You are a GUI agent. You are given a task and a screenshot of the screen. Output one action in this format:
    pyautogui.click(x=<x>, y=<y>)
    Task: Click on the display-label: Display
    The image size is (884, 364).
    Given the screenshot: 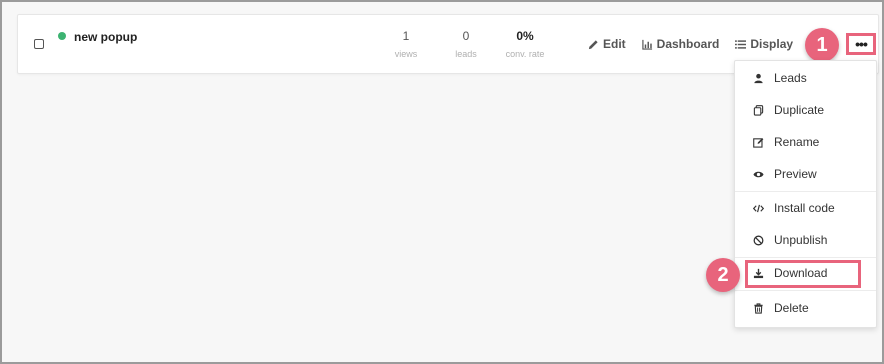 What is the action you would take?
    pyautogui.click(x=772, y=44)
    